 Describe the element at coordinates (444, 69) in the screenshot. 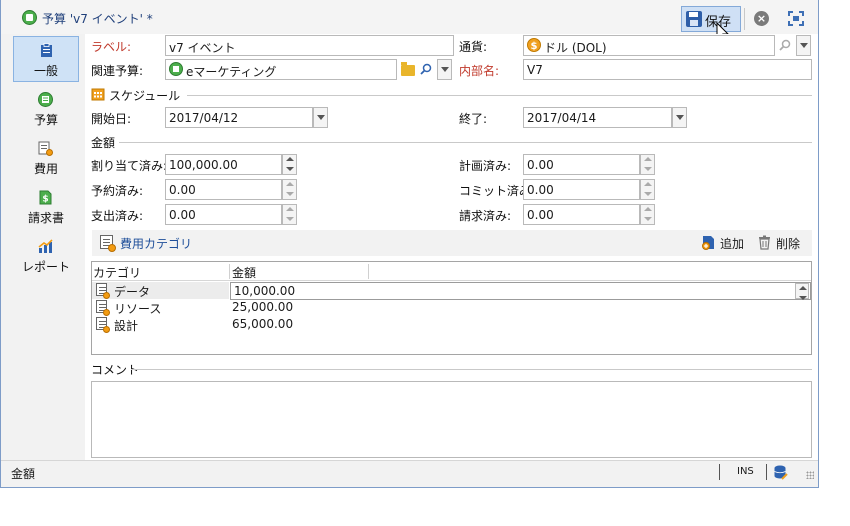

I see `related-budget-dropdown-button` at that location.